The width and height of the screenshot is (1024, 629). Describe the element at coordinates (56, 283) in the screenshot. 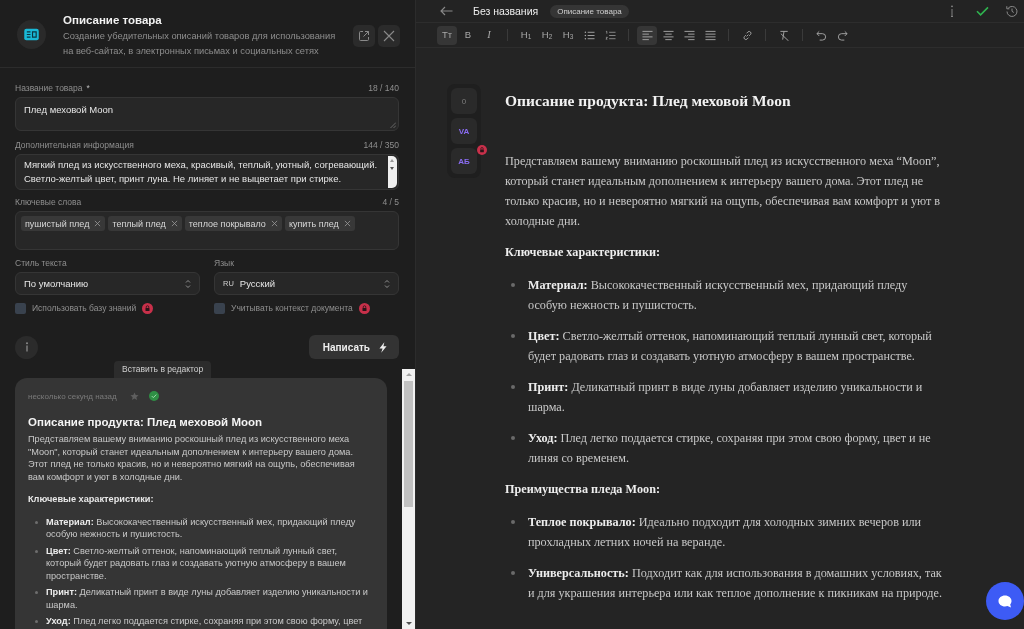

I see `select-value: По умолчанию` at that location.